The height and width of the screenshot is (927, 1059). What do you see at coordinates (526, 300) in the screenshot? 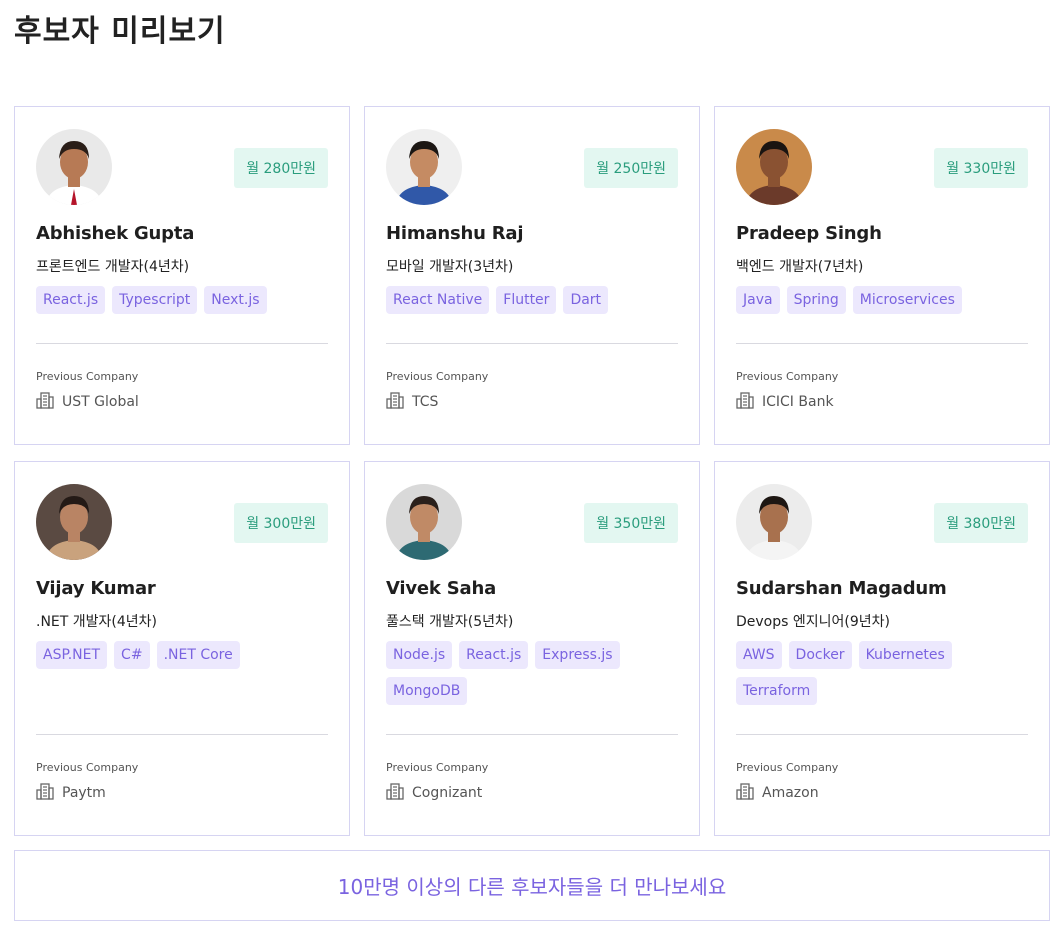
I see `skill-tag: Flutter` at bounding box center [526, 300].